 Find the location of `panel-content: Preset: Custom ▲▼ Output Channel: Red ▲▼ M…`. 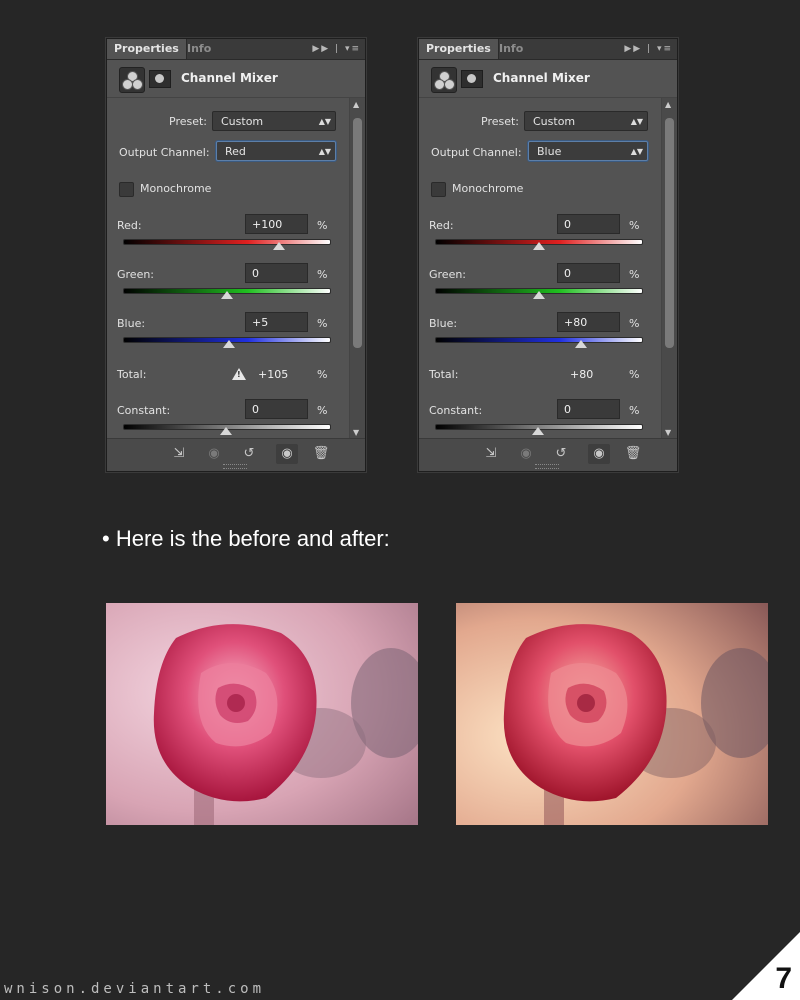

panel-content: Preset: Custom ▲▼ Output Channel: Red ▲▼ M… is located at coordinates (228, 268).